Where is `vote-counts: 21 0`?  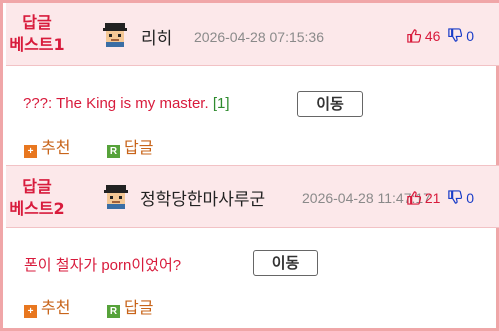
vote-counts: 21 0 is located at coordinates (440, 198).